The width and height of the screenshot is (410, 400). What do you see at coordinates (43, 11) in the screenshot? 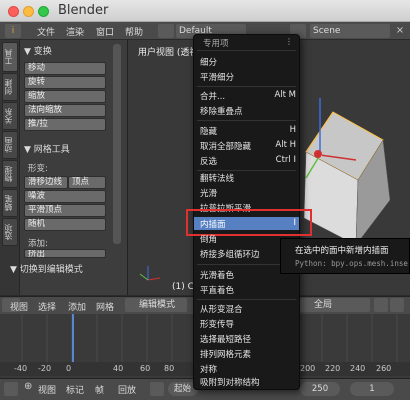
I see `maximize-window-button` at bounding box center [43, 11].